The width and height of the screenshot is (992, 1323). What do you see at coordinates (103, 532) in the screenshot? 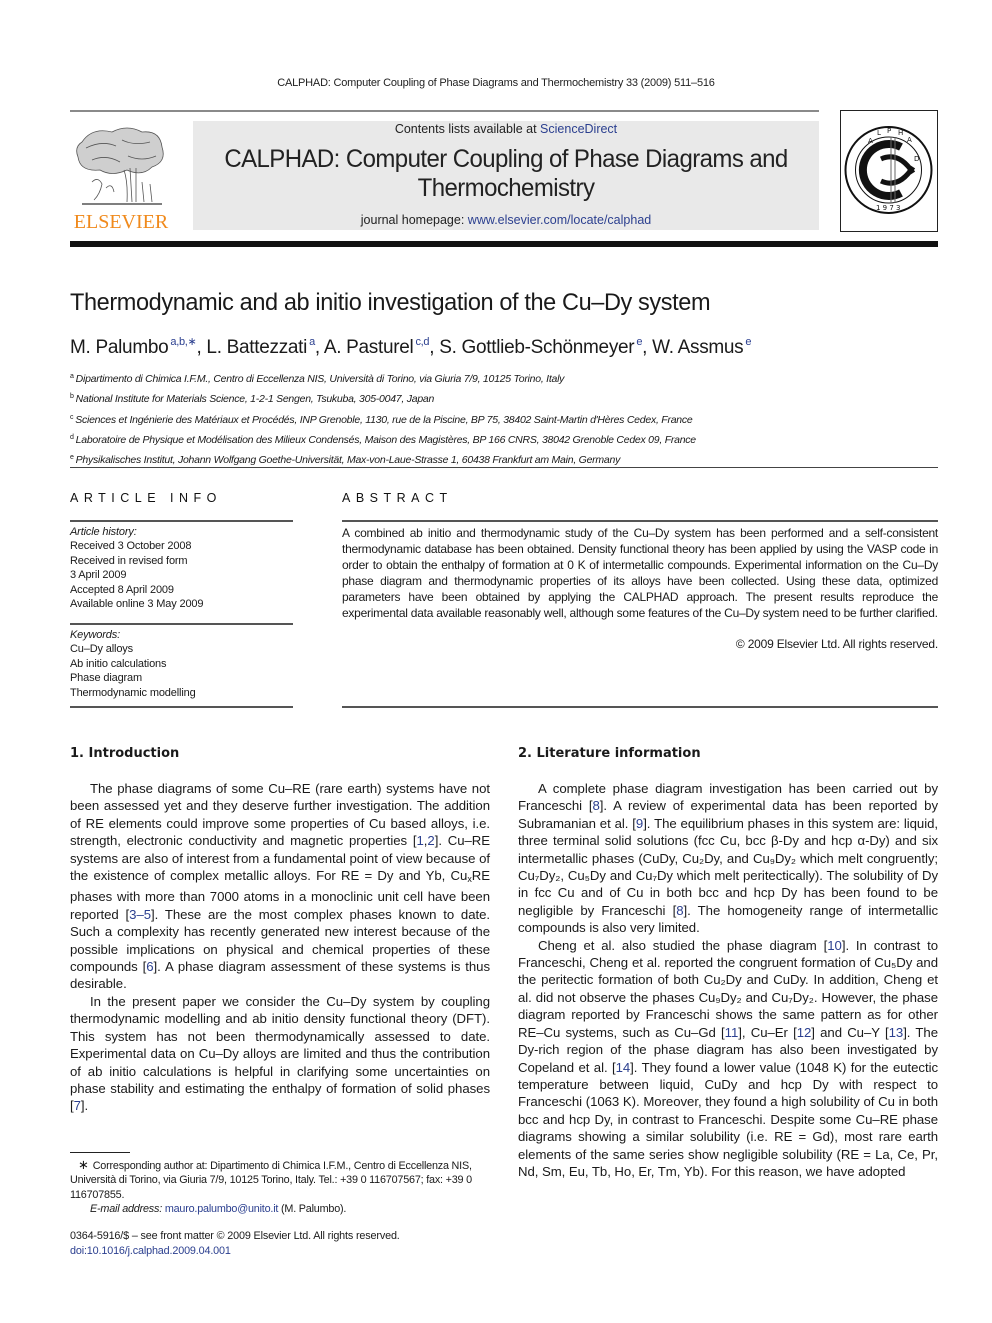
I see `article-history-label: Article history:` at bounding box center [103, 532].